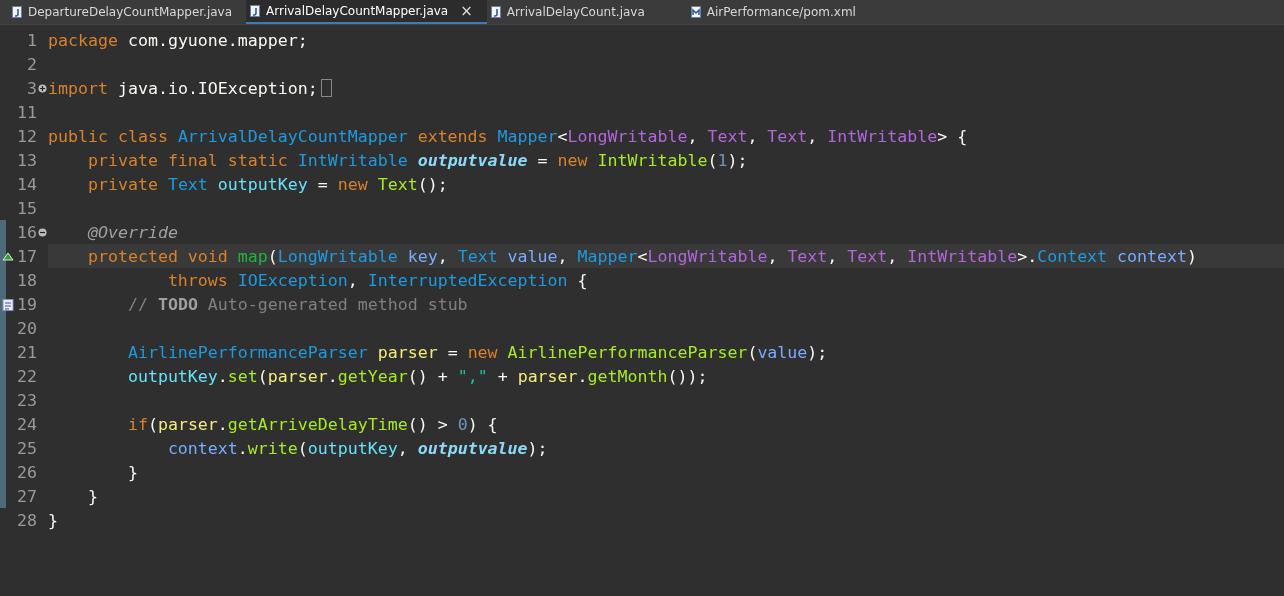  What do you see at coordinates (326, 88) in the screenshot?
I see `folded-code-icon` at bounding box center [326, 88].